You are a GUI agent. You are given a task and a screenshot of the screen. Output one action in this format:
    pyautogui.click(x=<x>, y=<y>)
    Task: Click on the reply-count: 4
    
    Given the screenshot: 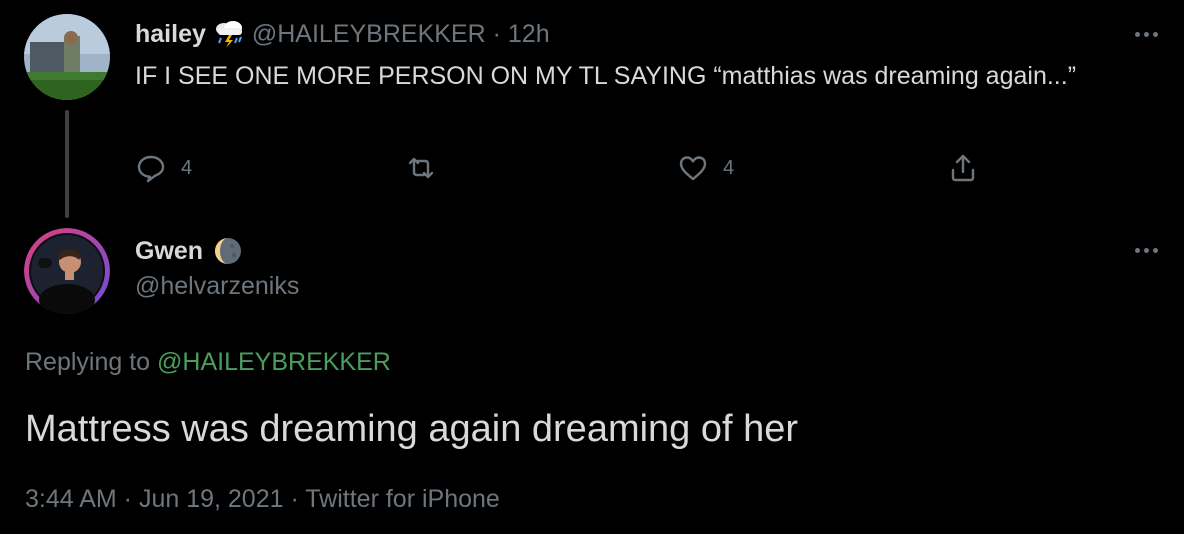 What is the action you would take?
    pyautogui.click(x=187, y=167)
    